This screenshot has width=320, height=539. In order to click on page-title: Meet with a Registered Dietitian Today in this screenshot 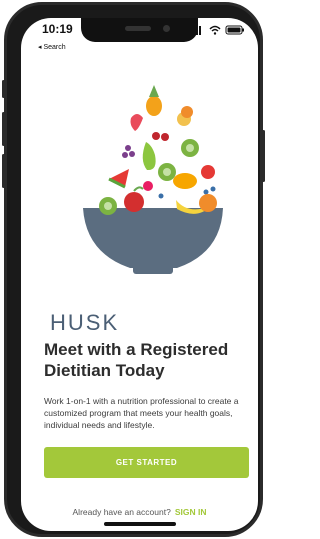, I will do `click(136, 360)`.